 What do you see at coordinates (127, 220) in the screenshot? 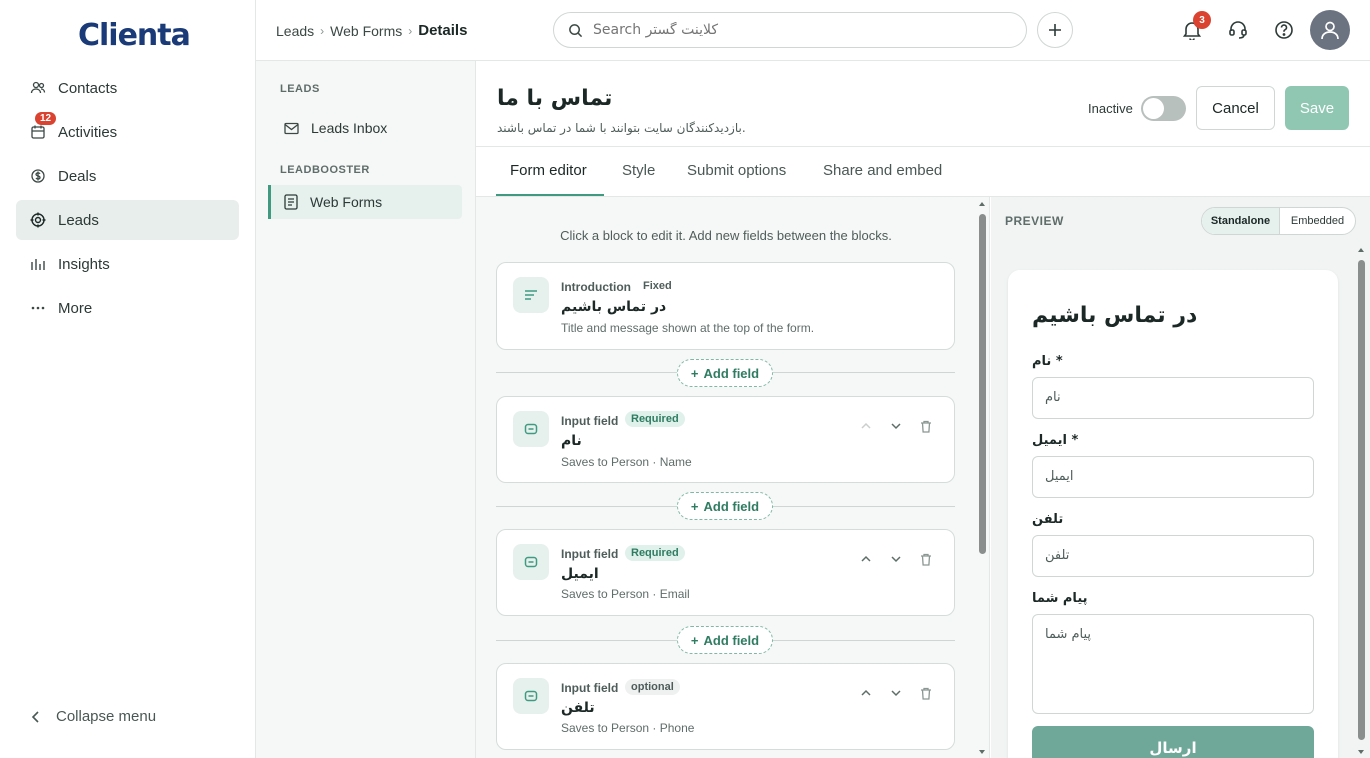
I see `nav-item-leads: Leads` at bounding box center [127, 220].